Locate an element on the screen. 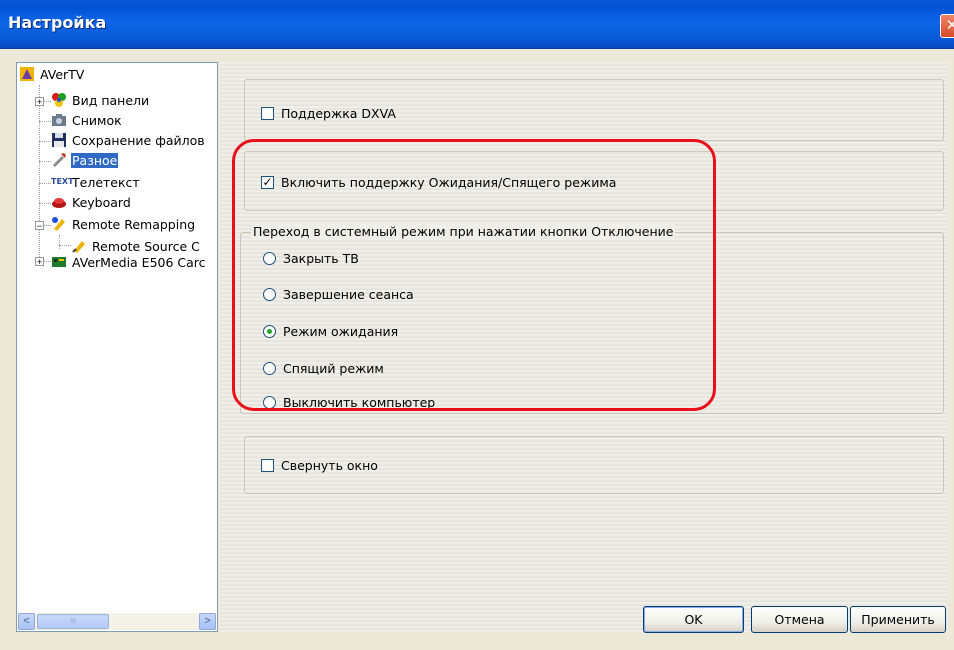 The height and width of the screenshot is (650, 954). keyboard-icon is located at coordinates (59, 203).